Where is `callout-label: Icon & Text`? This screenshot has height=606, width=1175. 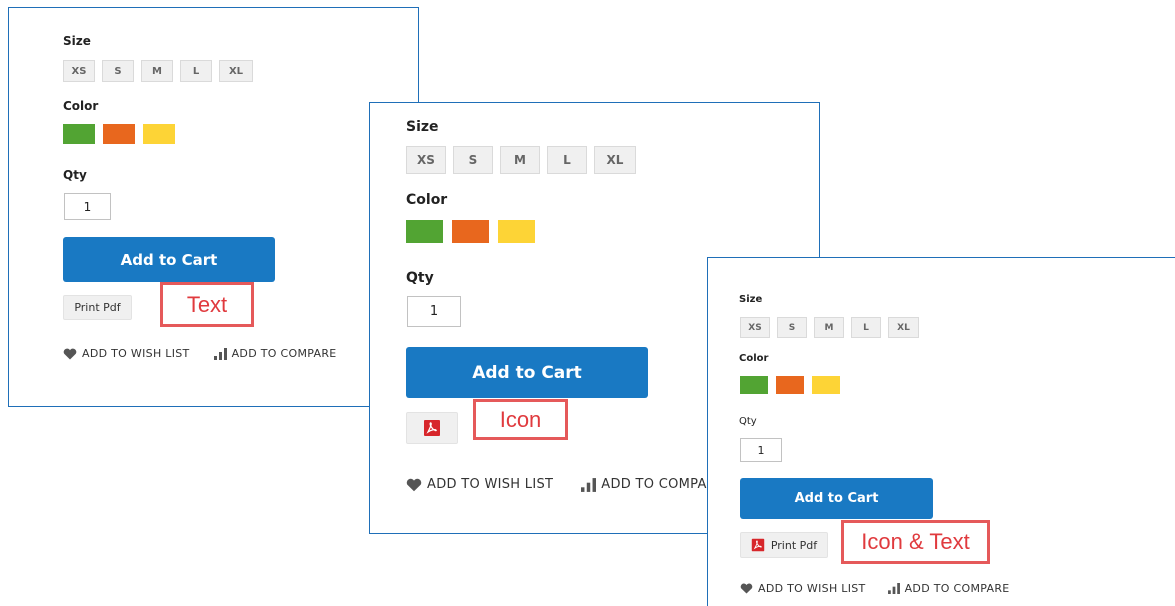 callout-label: Icon & Text is located at coordinates (915, 542).